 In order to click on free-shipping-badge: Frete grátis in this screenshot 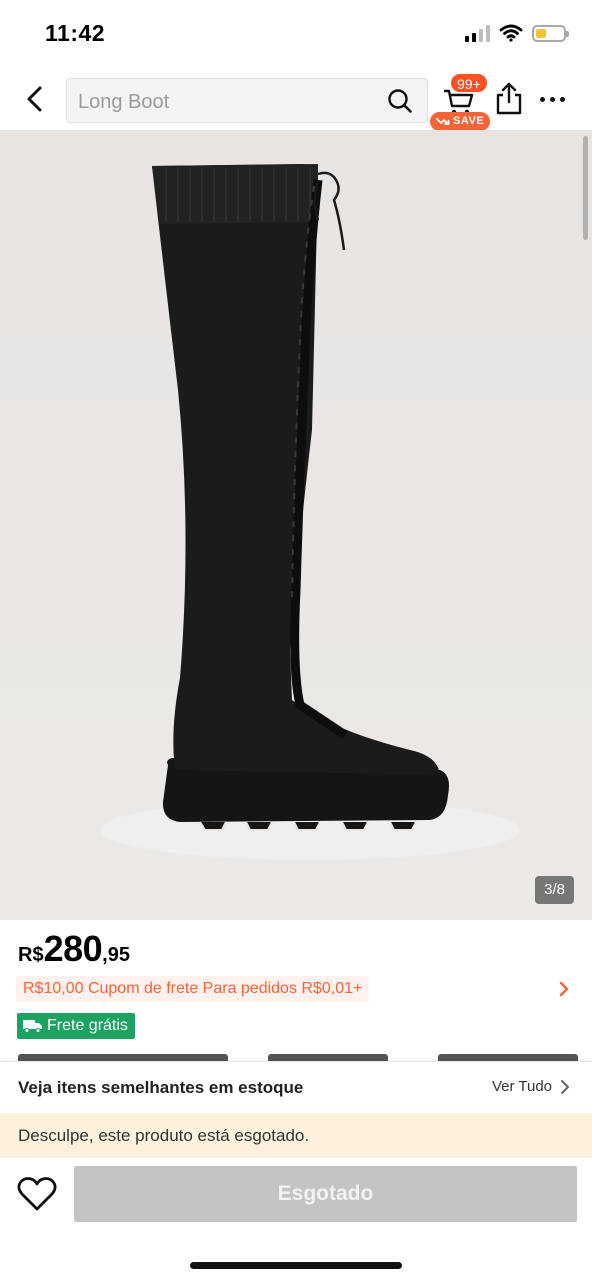, I will do `click(76, 1026)`.